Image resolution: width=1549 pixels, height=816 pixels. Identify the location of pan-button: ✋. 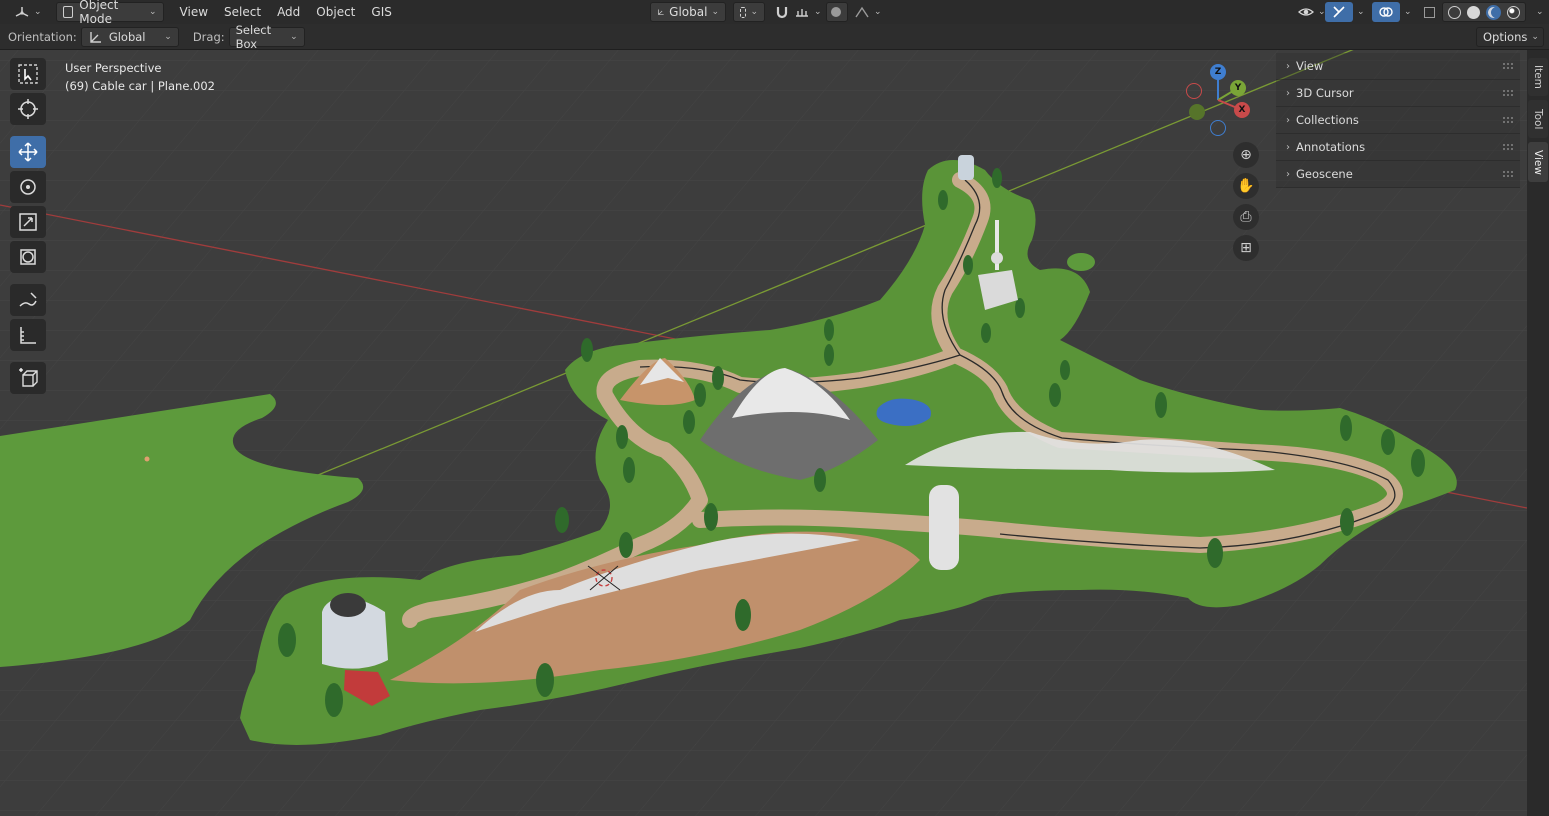
(1246, 186).